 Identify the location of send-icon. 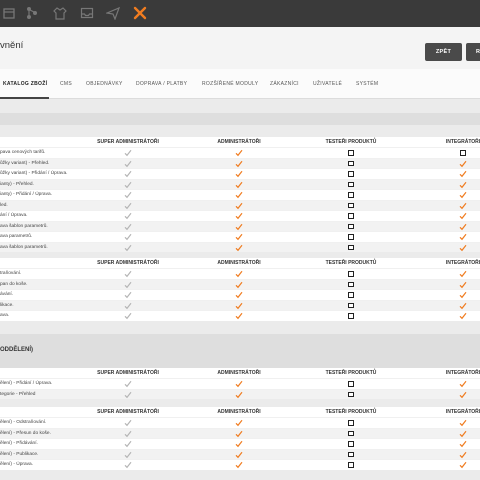
(113, 13).